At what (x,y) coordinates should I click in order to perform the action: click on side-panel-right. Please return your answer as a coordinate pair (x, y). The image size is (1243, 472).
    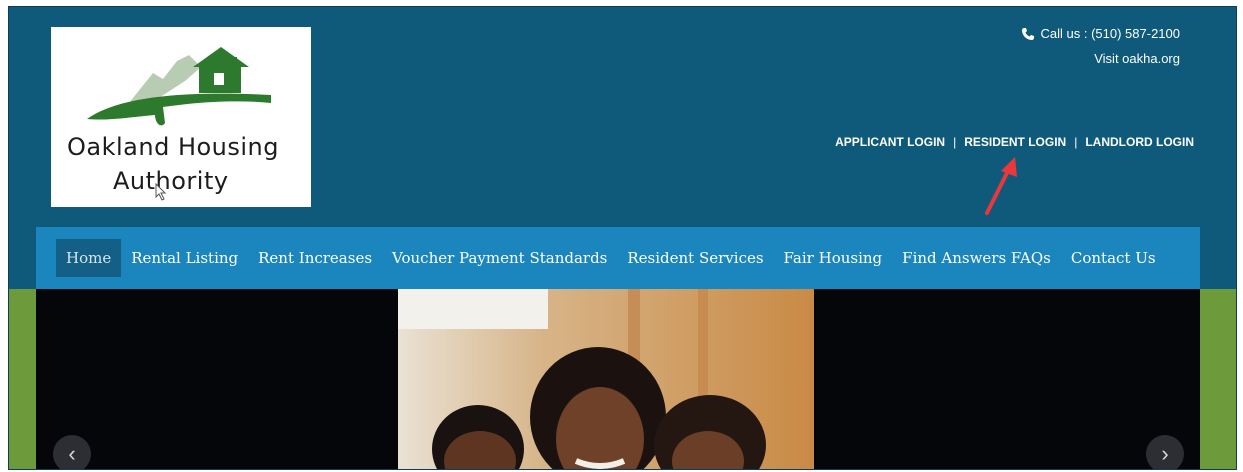
    Looking at the image, I should click on (1218, 379).